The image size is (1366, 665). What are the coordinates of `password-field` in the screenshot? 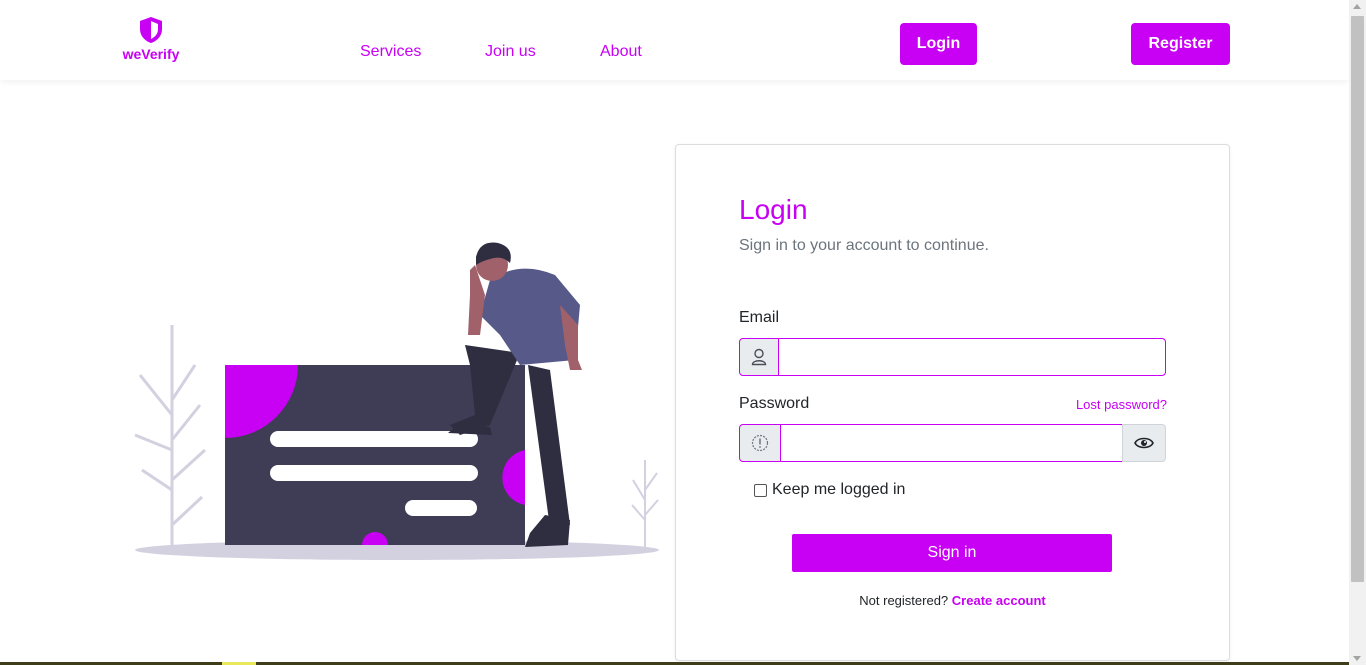 It's located at (951, 443).